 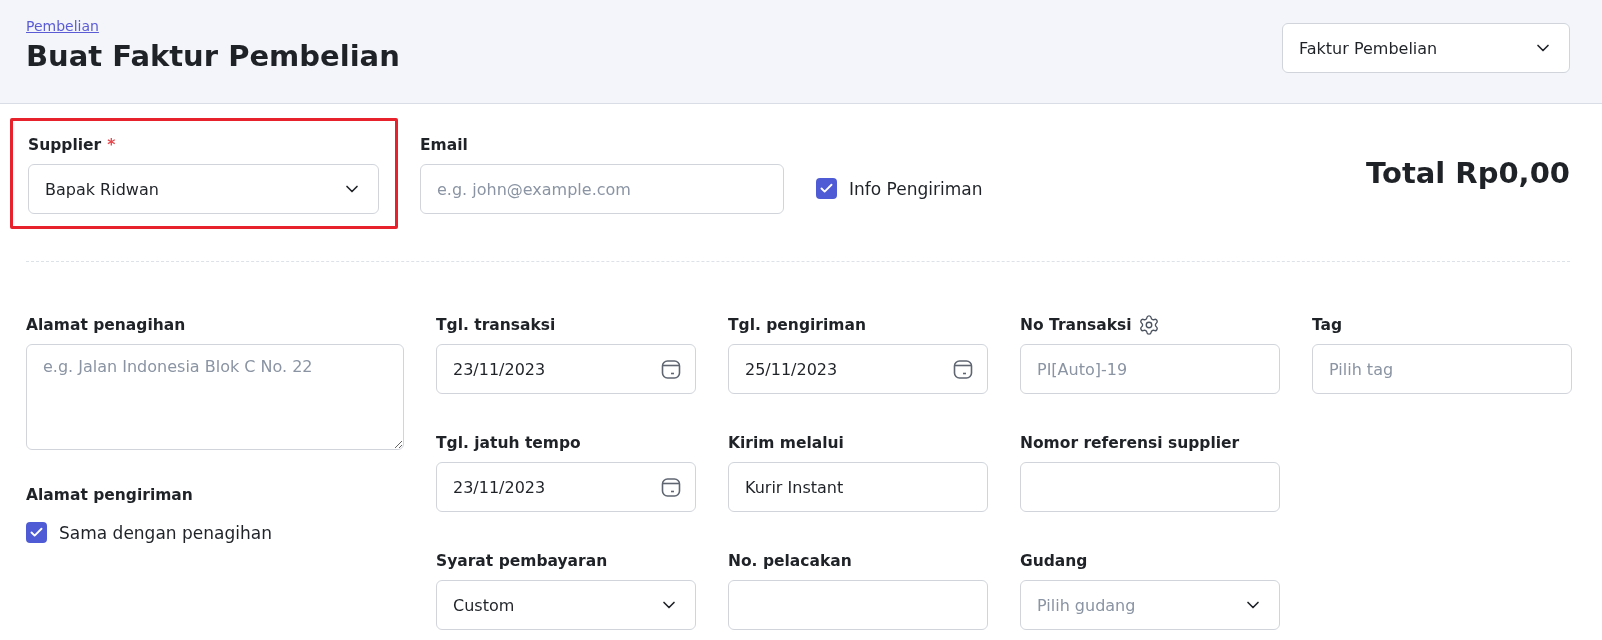 What do you see at coordinates (522, 561) in the screenshot?
I see `field-label: Syarat pembayaran` at bounding box center [522, 561].